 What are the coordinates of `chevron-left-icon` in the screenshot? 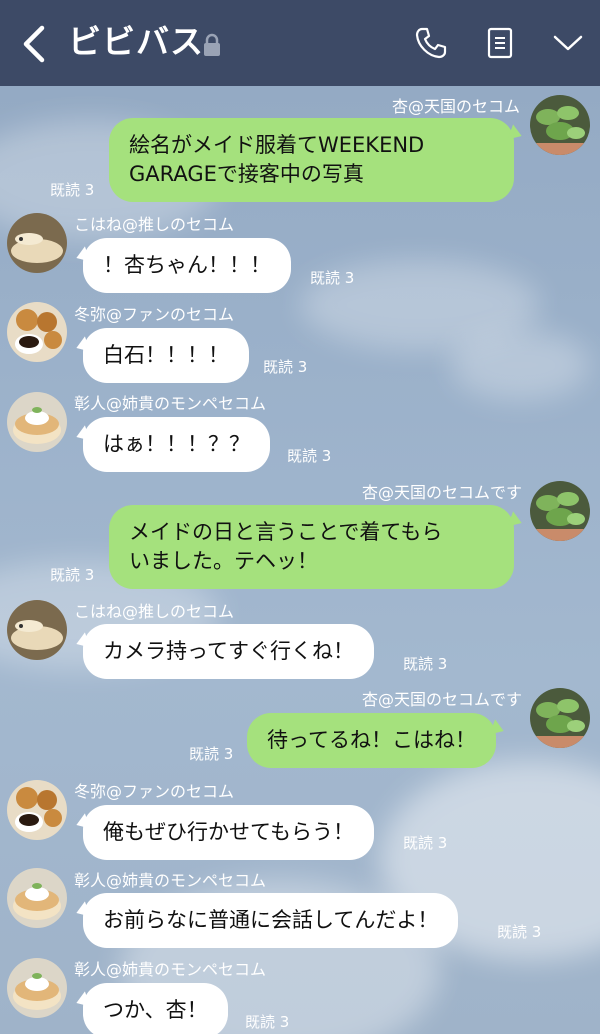 It's located at (35, 44).